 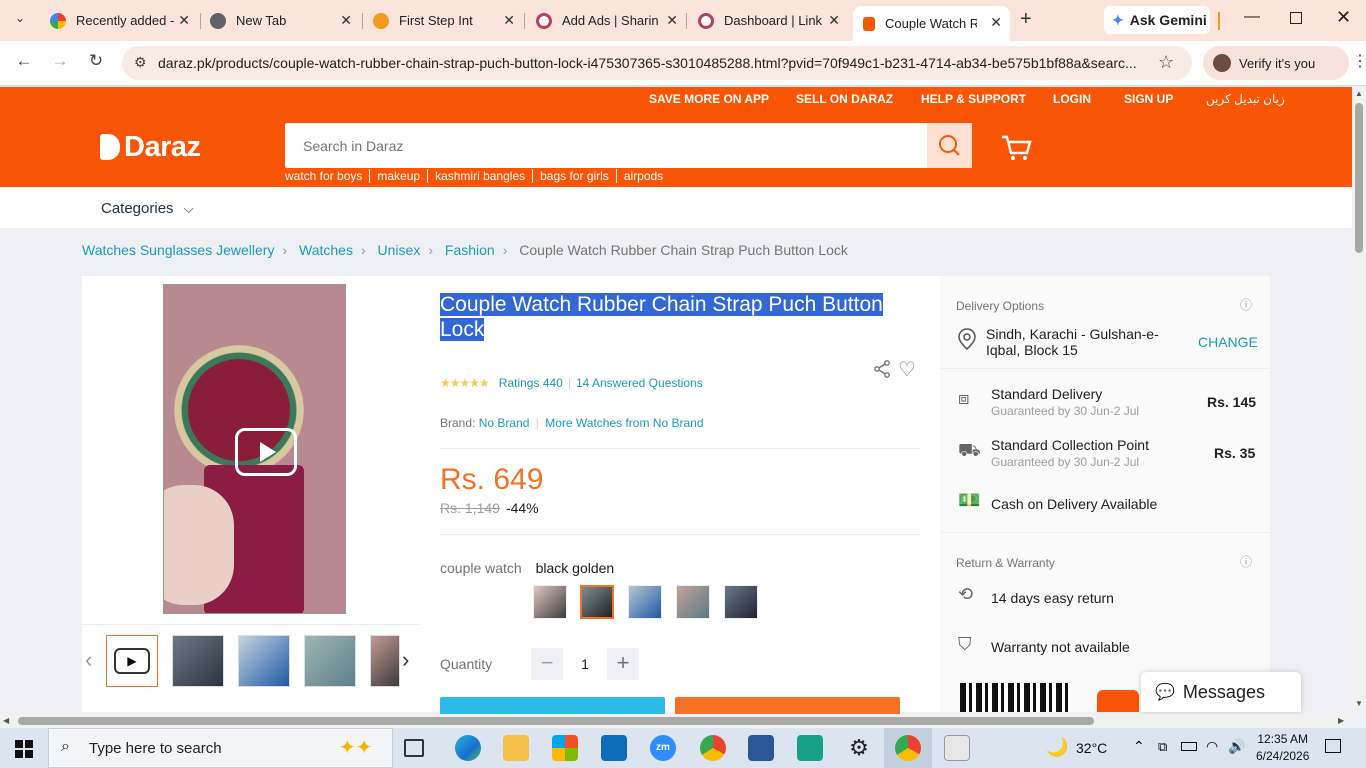 What do you see at coordinates (547, 664) in the screenshot?
I see `quantity-decrease-button: −` at bounding box center [547, 664].